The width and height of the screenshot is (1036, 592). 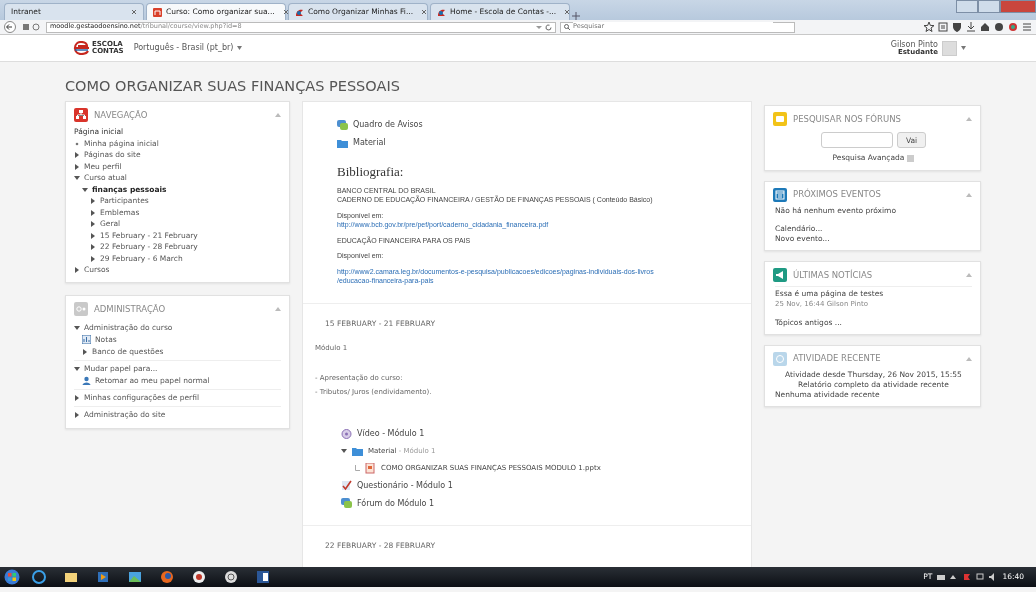 I want to click on round-app-icon, so click(x=199, y=577).